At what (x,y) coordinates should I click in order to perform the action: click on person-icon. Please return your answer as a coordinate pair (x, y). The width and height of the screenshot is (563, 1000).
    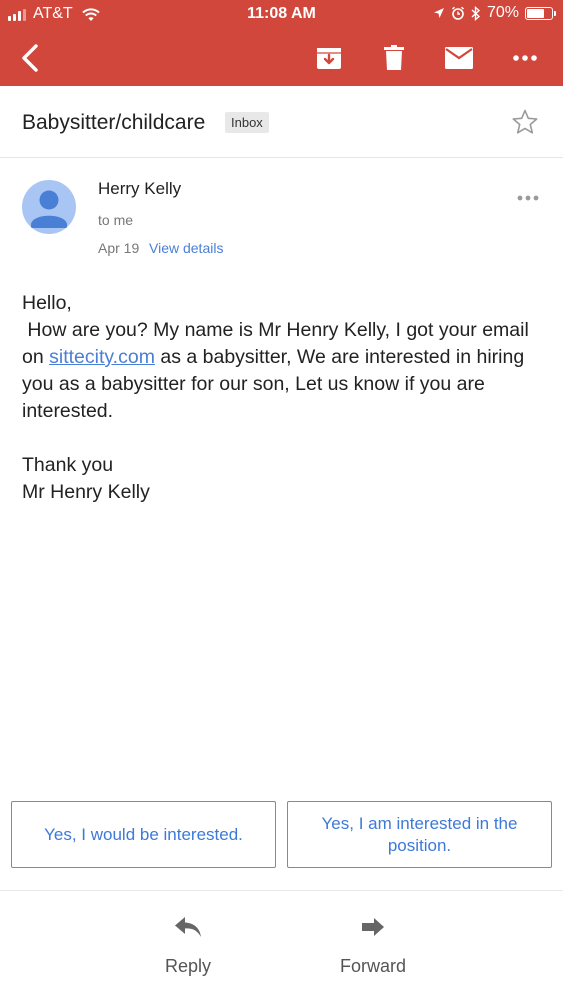
    Looking at the image, I should click on (49, 209).